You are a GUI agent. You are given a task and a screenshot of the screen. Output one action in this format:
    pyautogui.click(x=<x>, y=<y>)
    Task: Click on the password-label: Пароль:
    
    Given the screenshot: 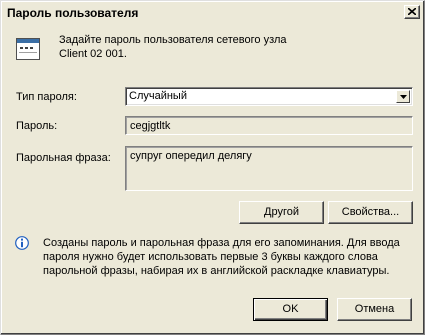 What is the action you would take?
    pyautogui.click(x=37, y=126)
    